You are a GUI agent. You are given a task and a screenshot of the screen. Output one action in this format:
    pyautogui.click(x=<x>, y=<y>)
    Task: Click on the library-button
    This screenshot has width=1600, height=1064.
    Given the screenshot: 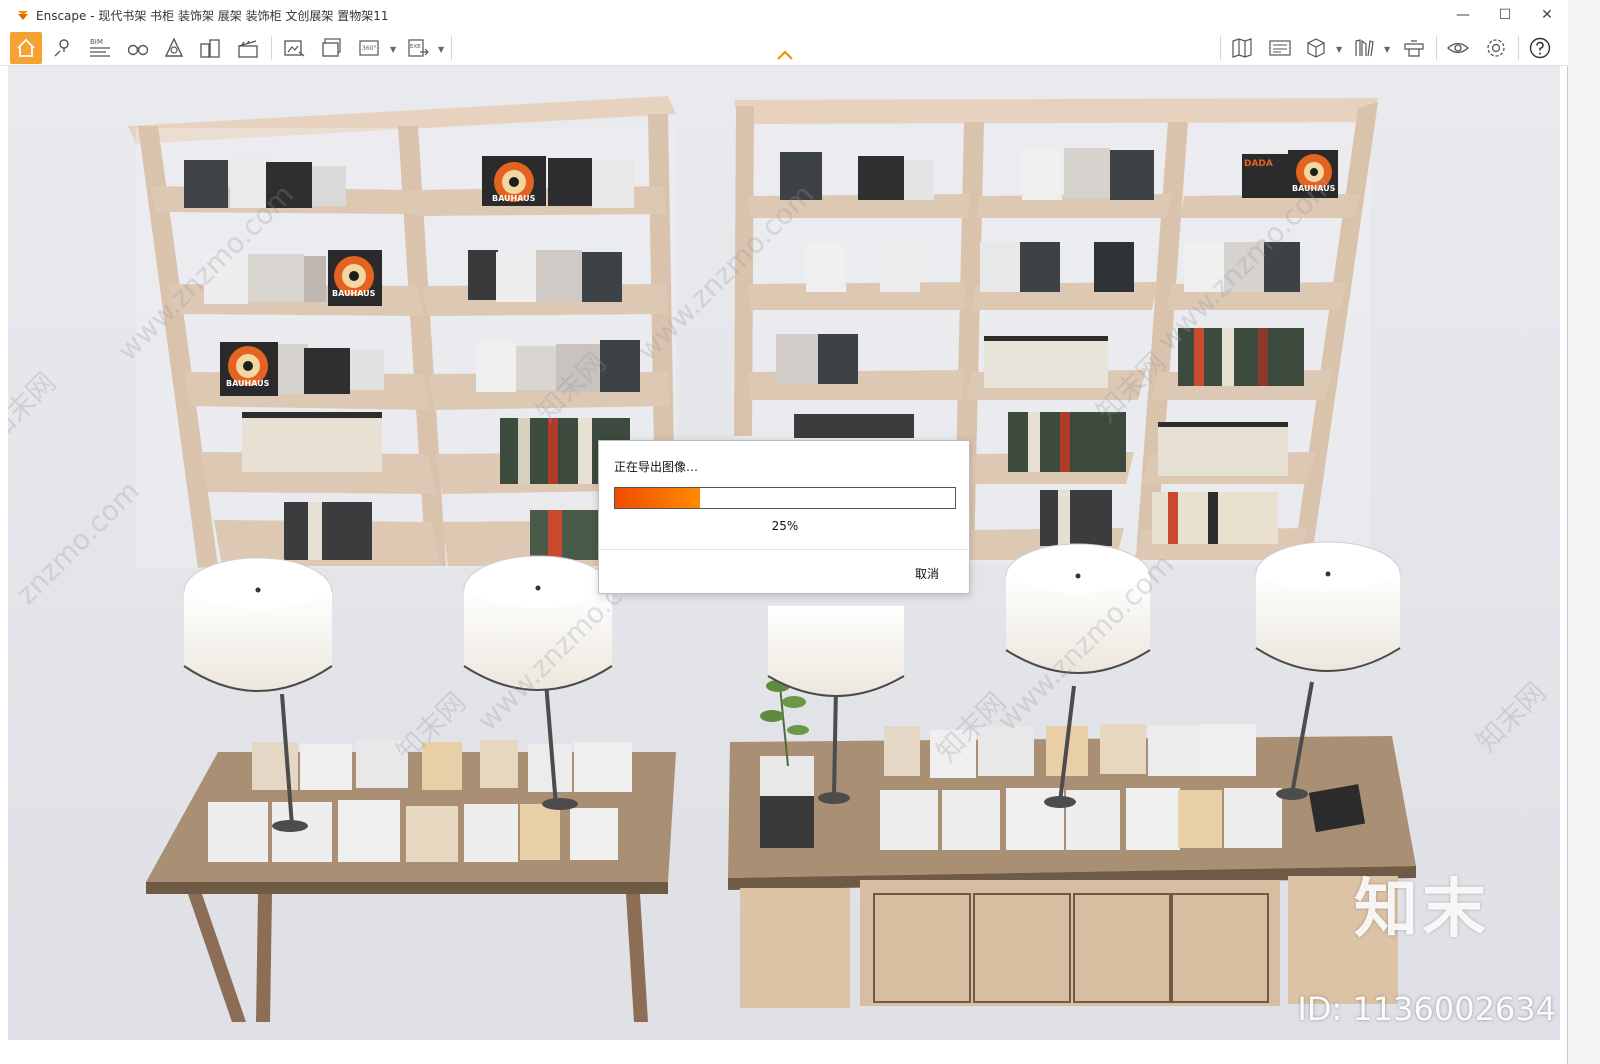 What is the action you would take?
    pyautogui.click(x=1364, y=48)
    